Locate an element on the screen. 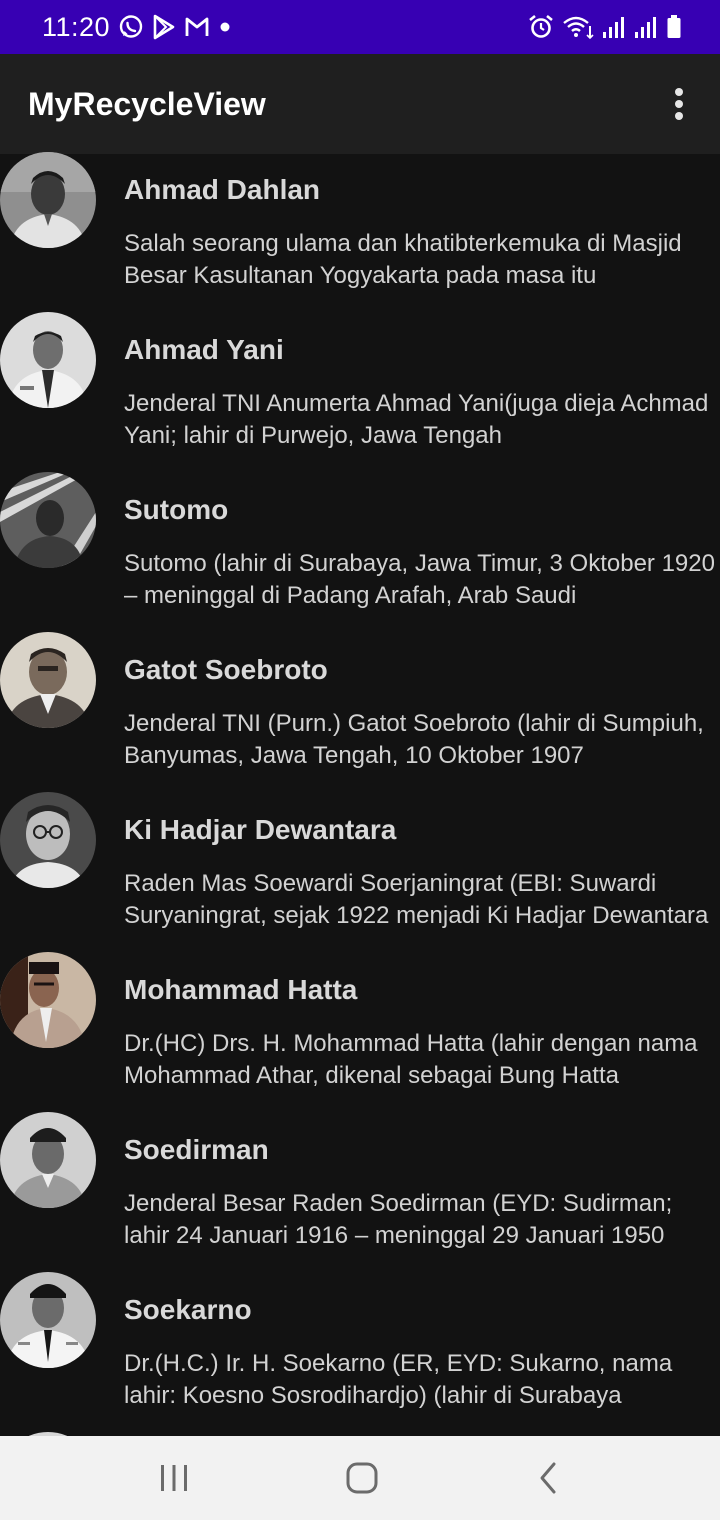 The height and width of the screenshot is (1520, 720). play-store-icon is located at coordinates (168, 27).